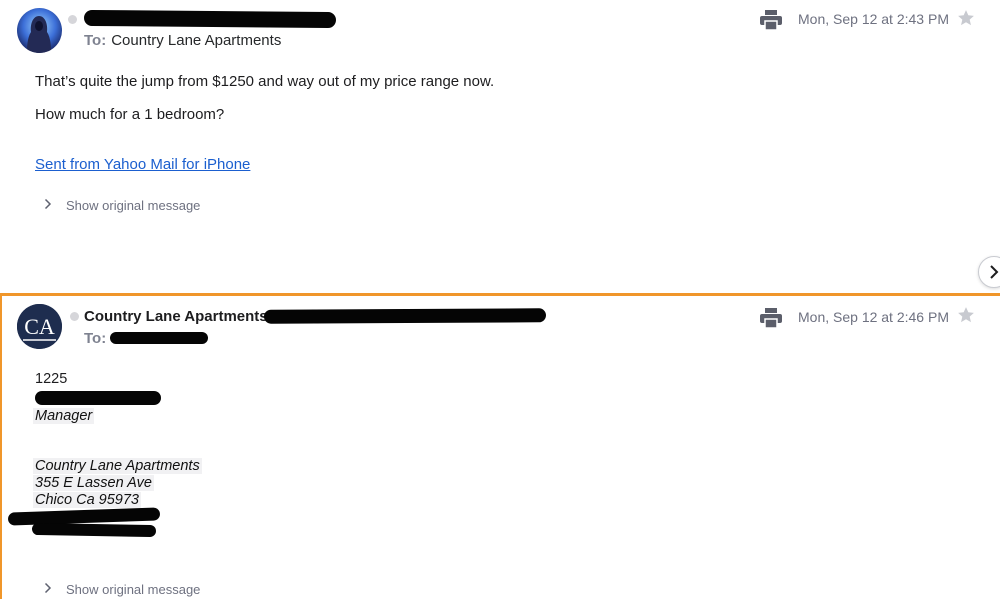 Image resolution: width=1000 pixels, height=599 pixels. I want to click on sender-avatar: CA, so click(39, 326).